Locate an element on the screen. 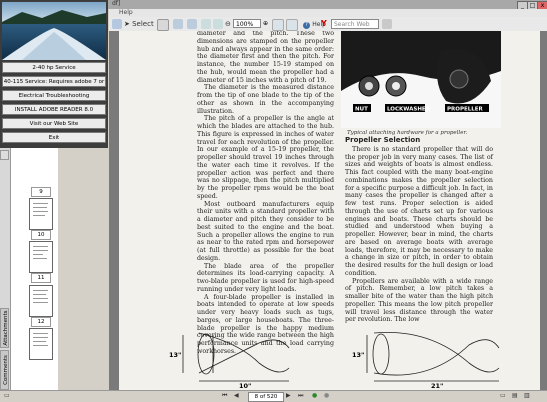 This screenshot has height=402, width=547. go-forward-icon: ● is located at coordinates (326, 396).